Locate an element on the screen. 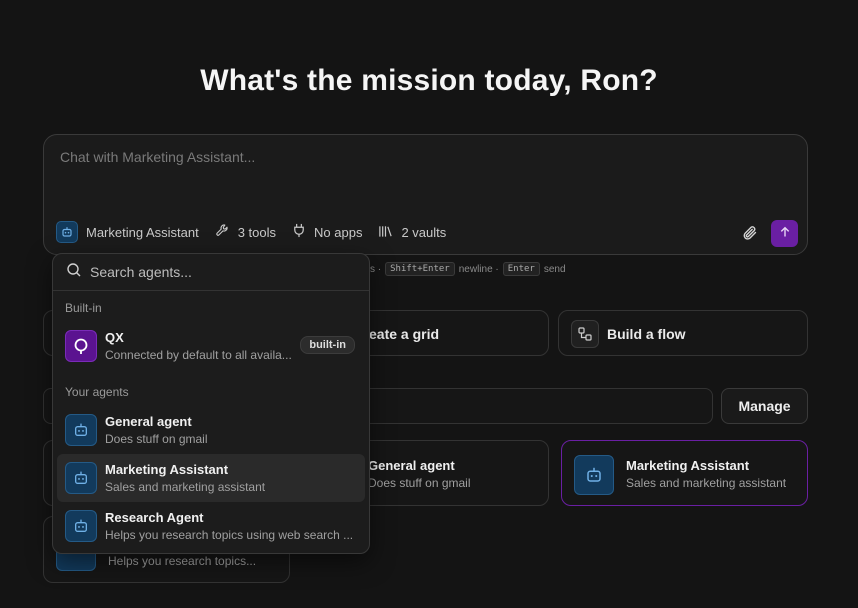  agent-selector-button: Marketing Assistant is located at coordinates (127, 232).